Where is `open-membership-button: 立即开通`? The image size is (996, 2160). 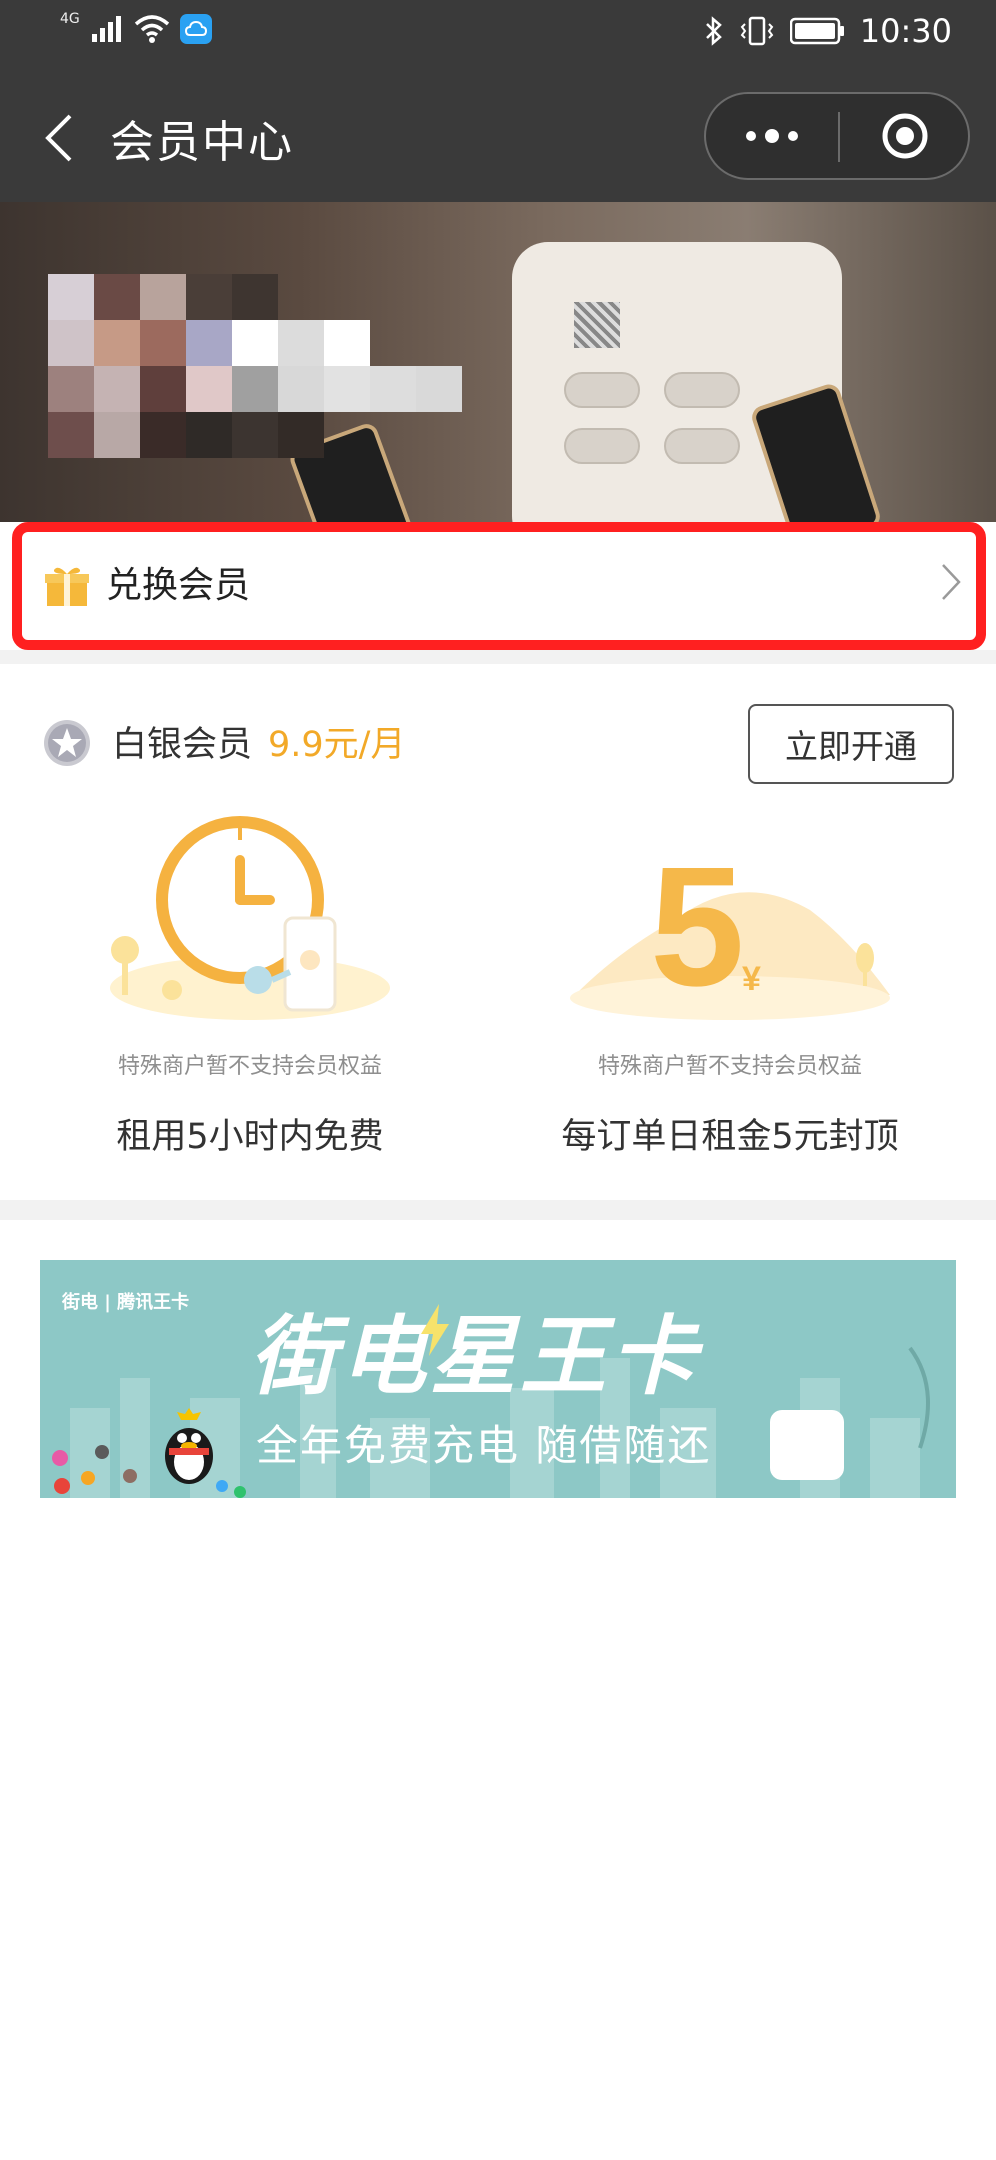
open-membership-button: 立即开通 is located at coordinates (851, 744).